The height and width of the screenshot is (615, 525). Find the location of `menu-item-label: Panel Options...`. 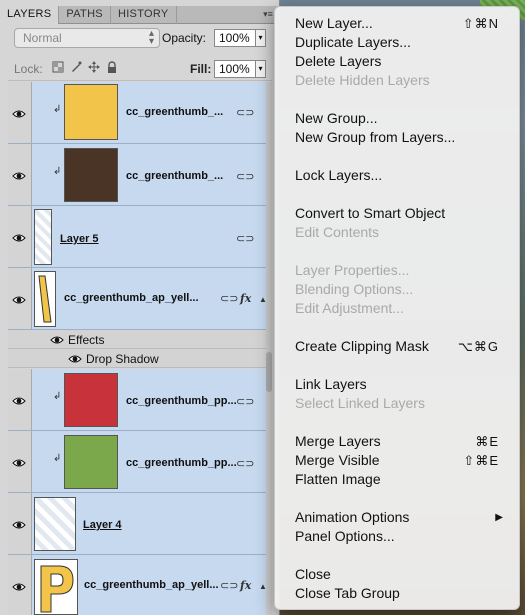

menu-item-label: Panel Options... is located at coordinates (345, 536).